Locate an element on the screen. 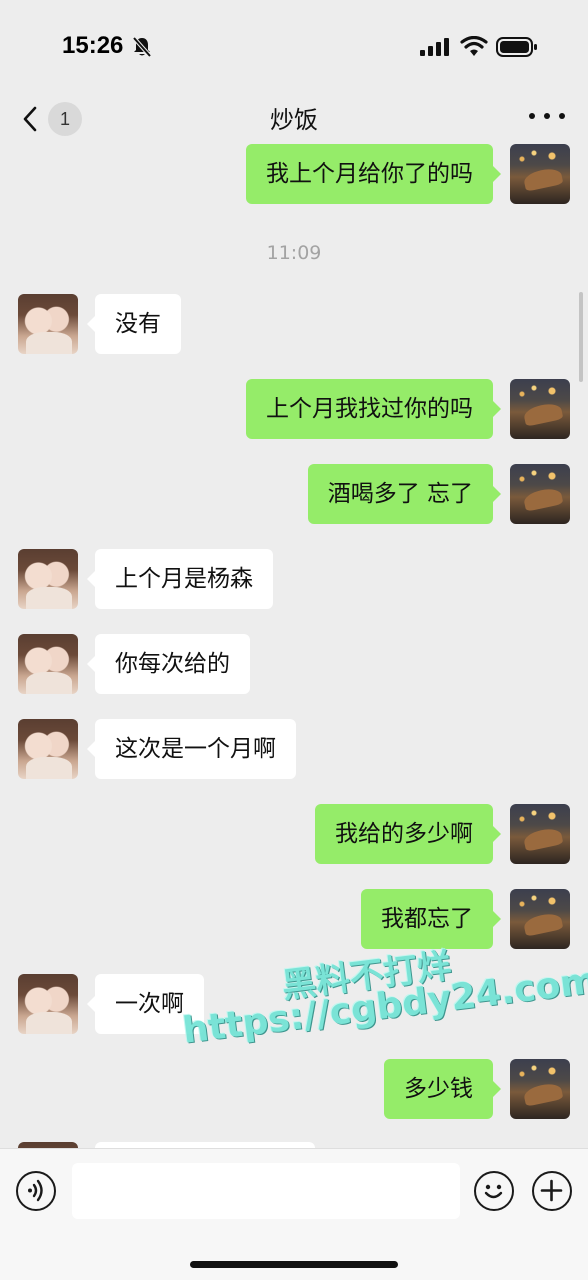 The width and height of the screenshot is (588, 1280). outgoing-message-bubble: 我上个月给你了的吗 is located at coordinates (373, 174).